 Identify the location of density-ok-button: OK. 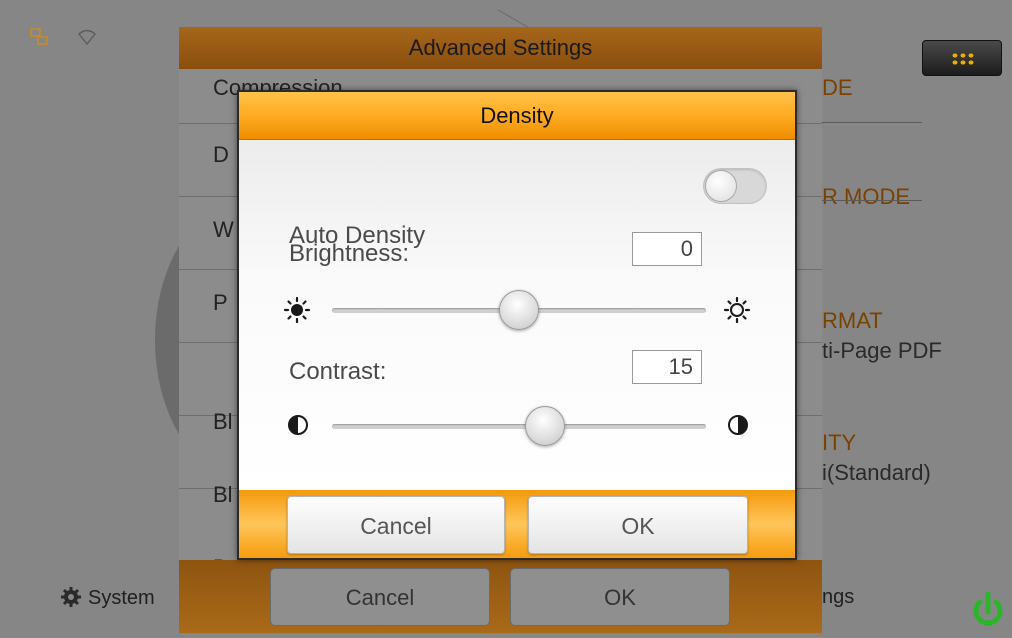
(638, 525).